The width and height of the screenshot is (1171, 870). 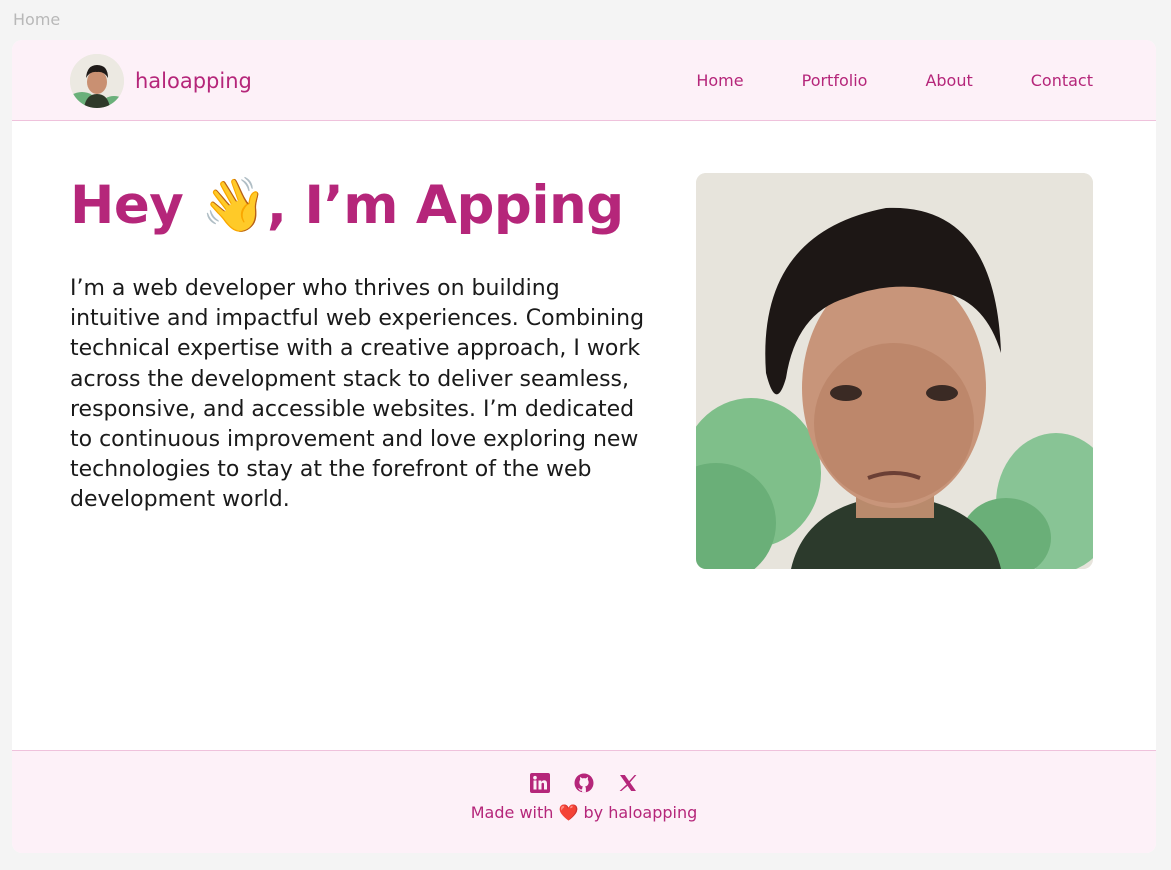 What do you see at coordinates (584, 801) in the screenshot?
I see `site-footer: Made with ❤️ by haloapping` at bounding box center [584, 801].